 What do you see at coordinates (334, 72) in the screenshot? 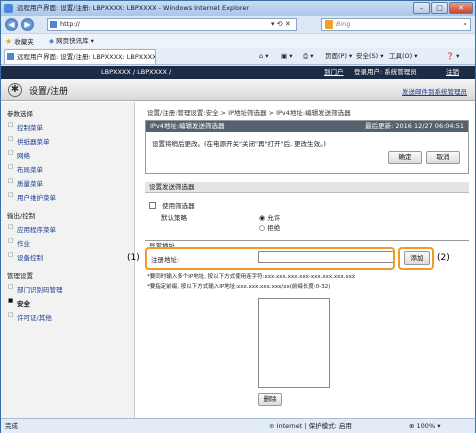
I see `portal-link: 到门户` at bounding box center [334, 72].